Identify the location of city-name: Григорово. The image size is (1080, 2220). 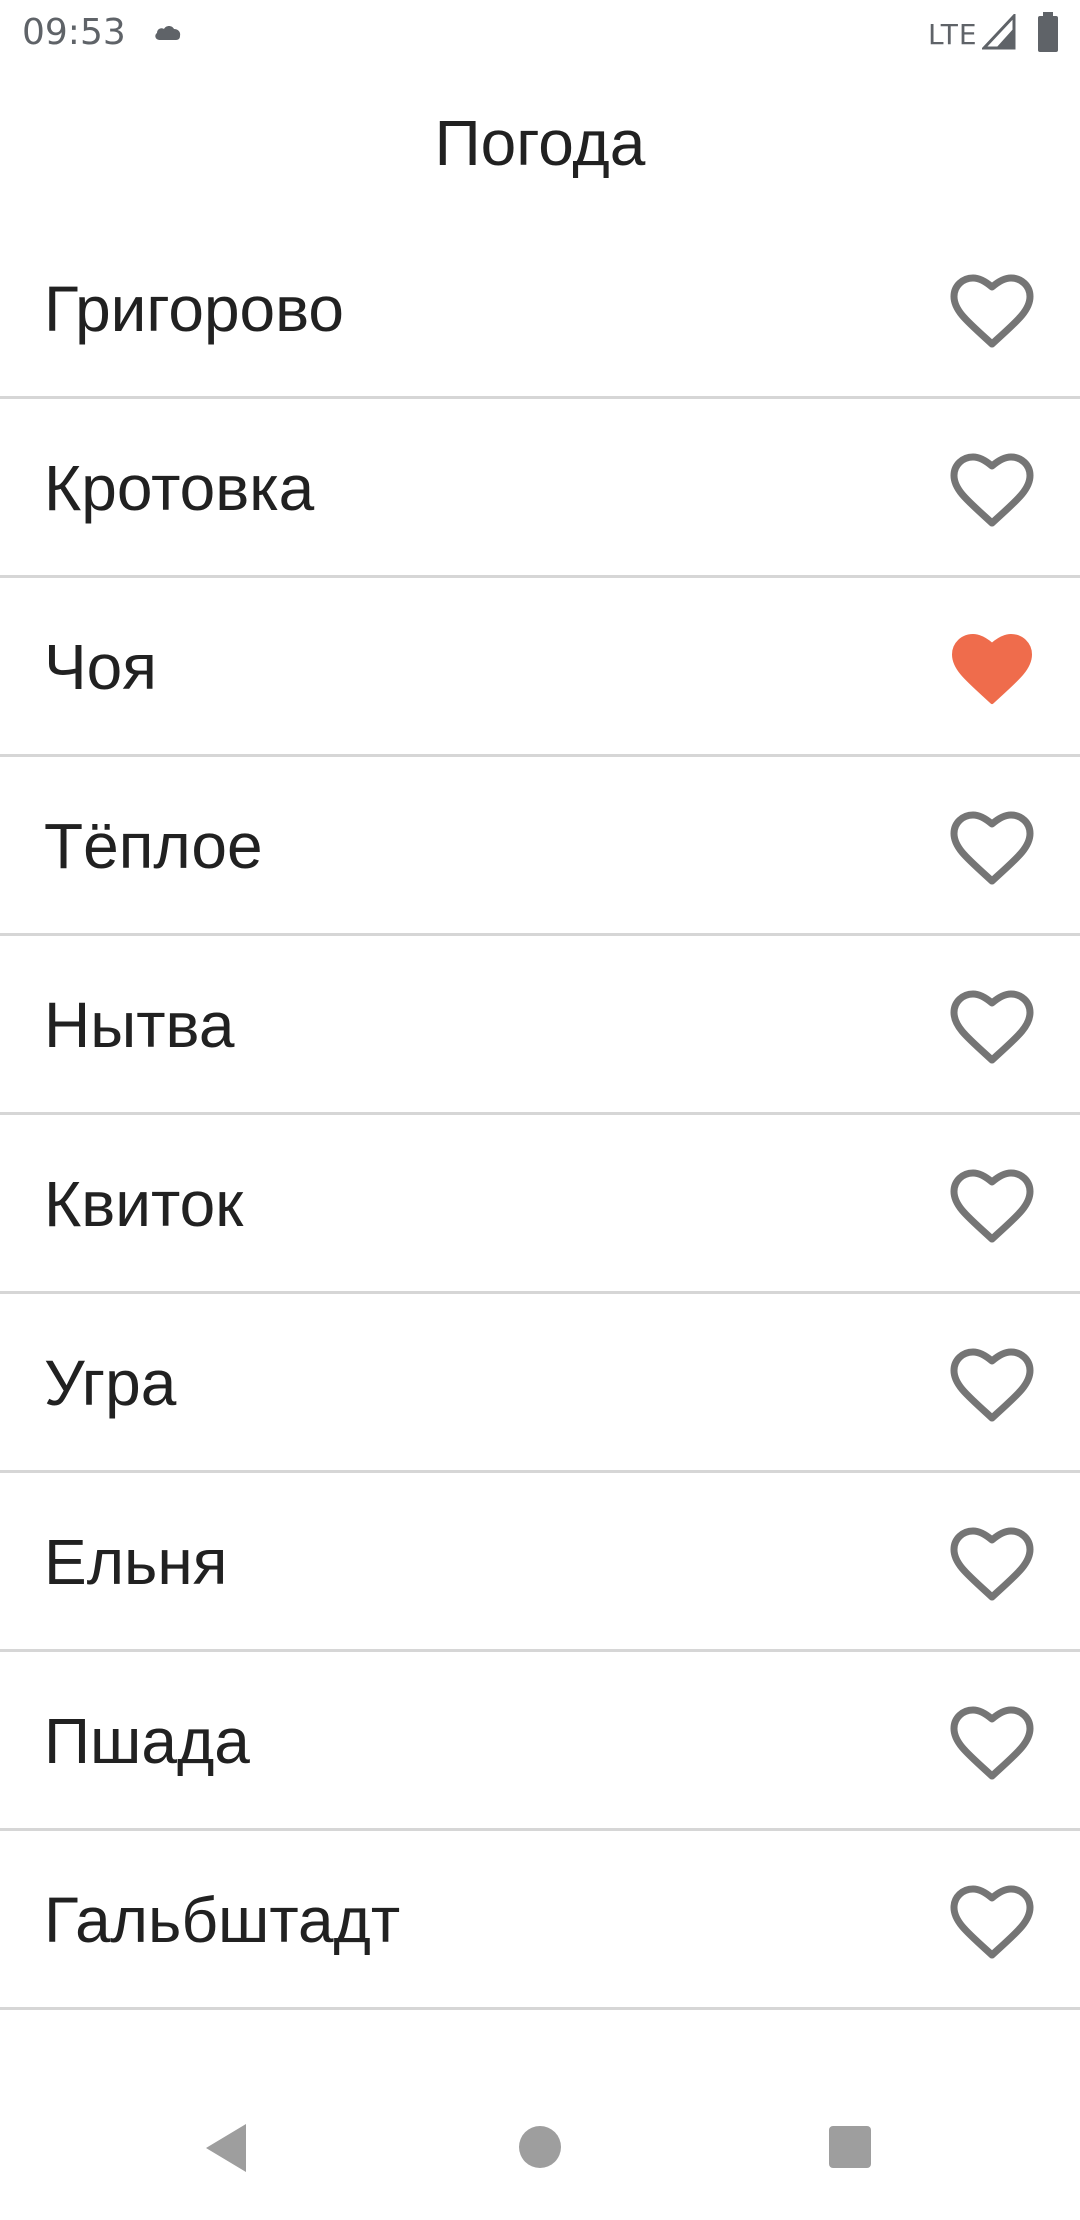
(194, 309).